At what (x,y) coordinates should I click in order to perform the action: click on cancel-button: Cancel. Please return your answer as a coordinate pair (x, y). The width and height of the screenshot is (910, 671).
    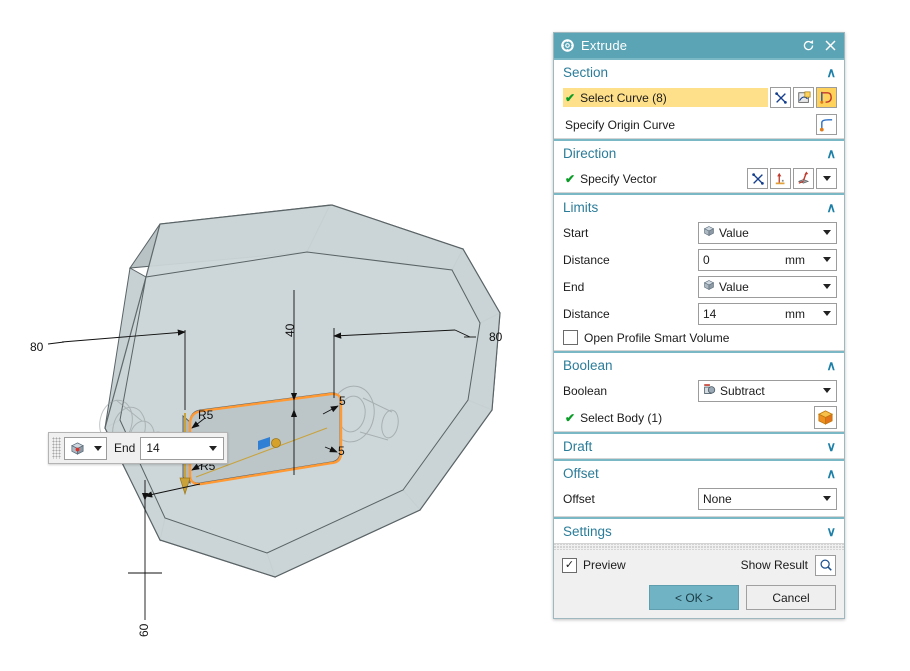
    Looking at the image, I should click on (791, 597).